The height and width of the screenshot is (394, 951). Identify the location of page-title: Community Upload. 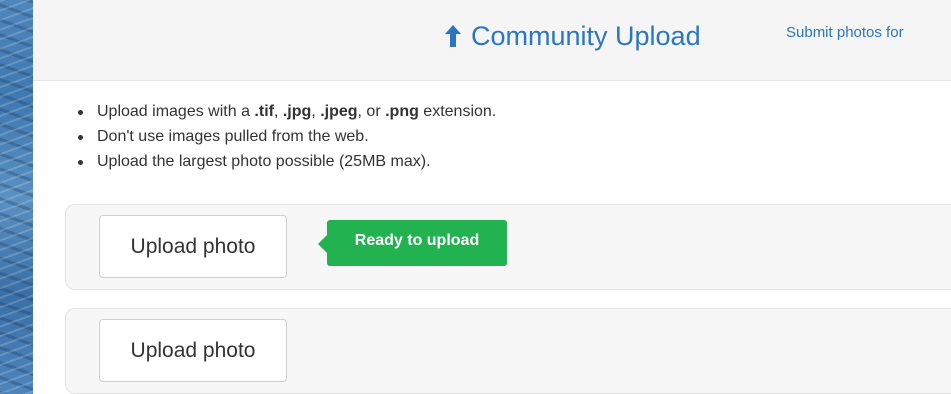
(572, 36).